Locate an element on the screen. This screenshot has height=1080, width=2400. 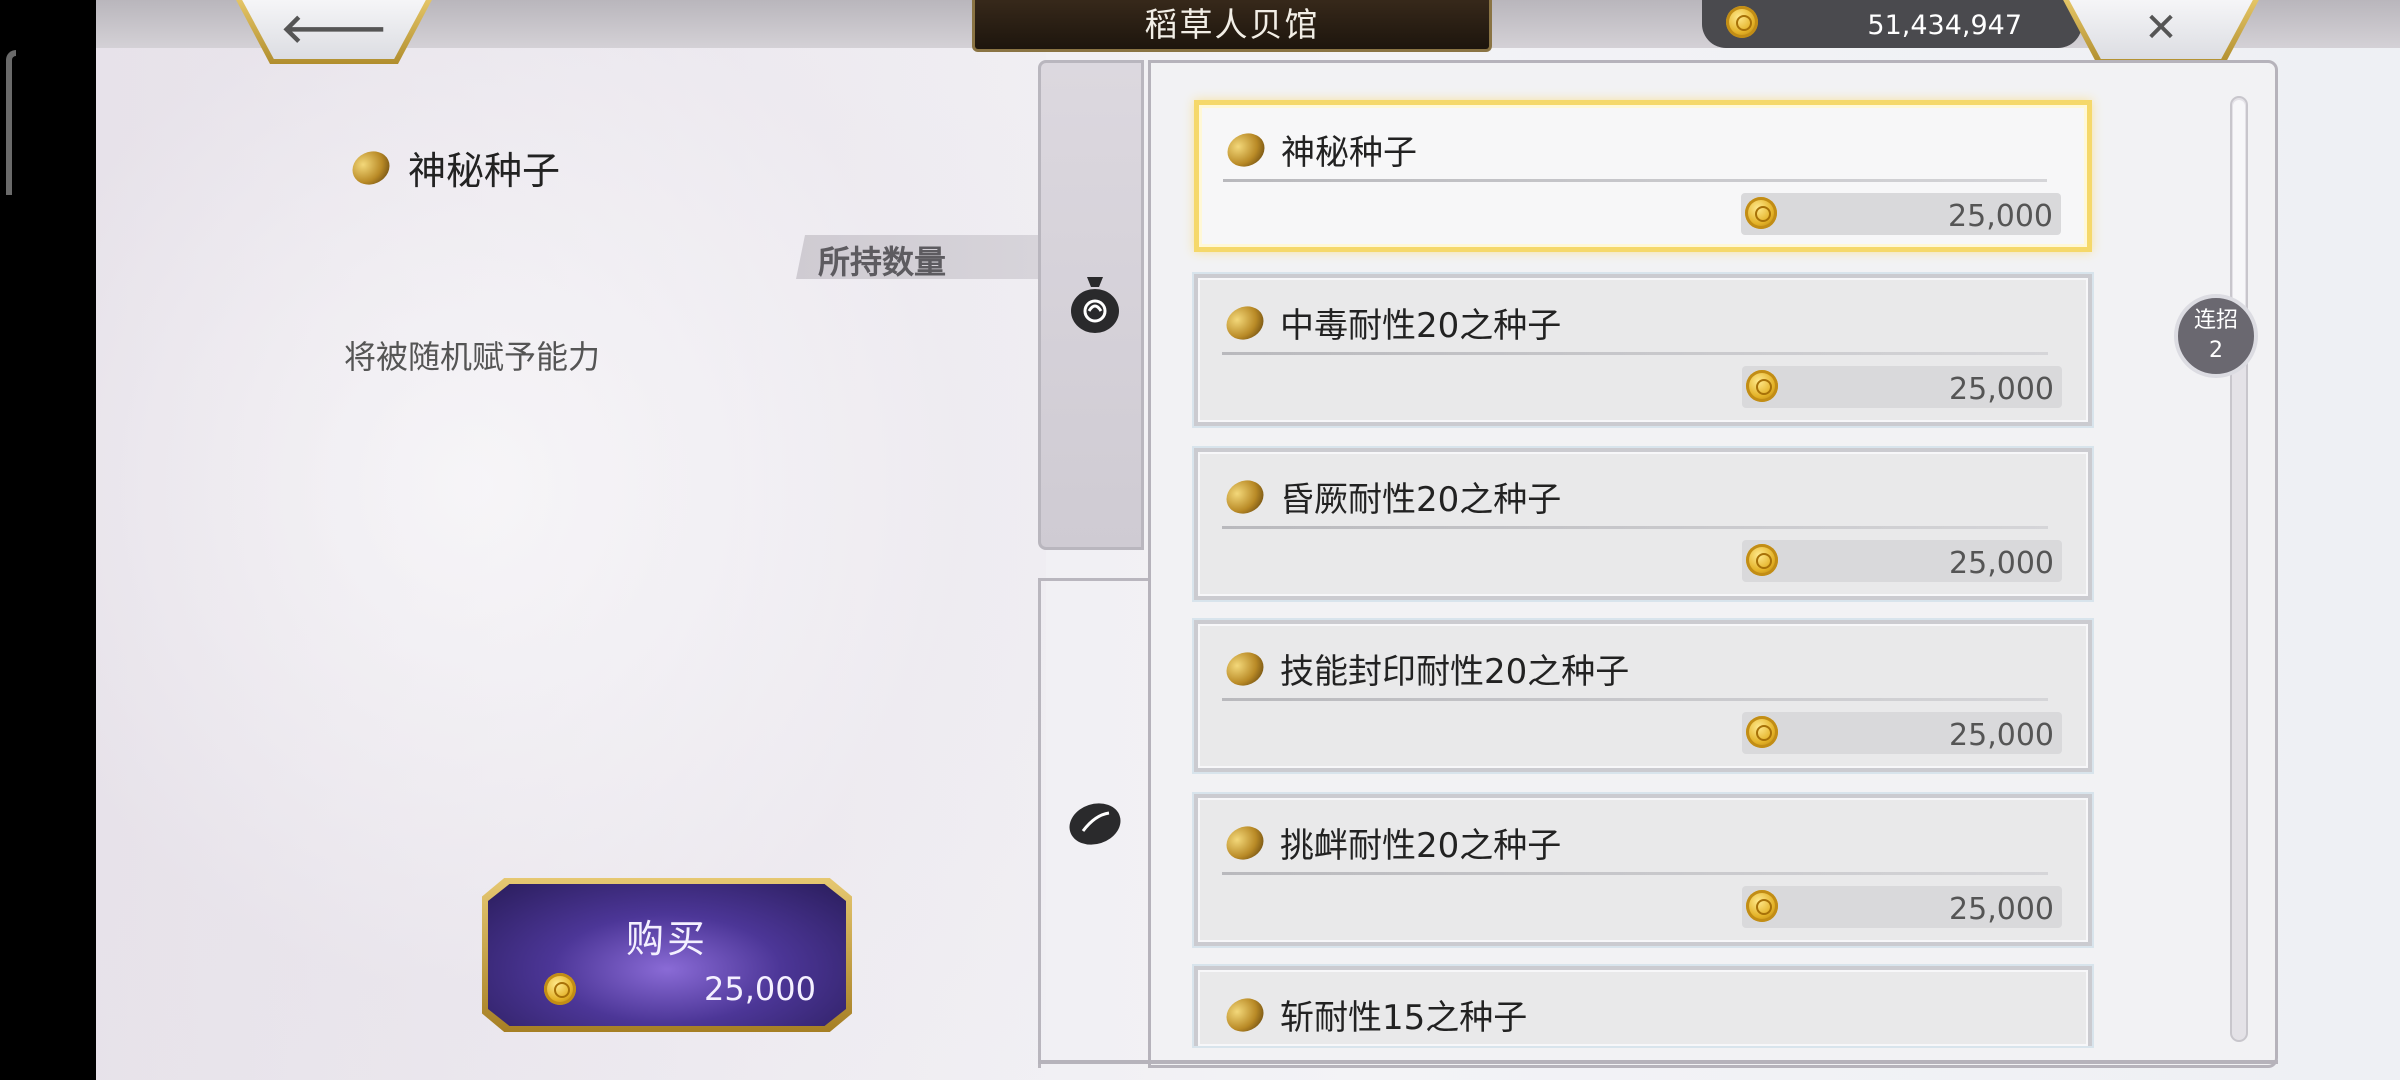
gesture-handle is located at coordinates (11, 122).